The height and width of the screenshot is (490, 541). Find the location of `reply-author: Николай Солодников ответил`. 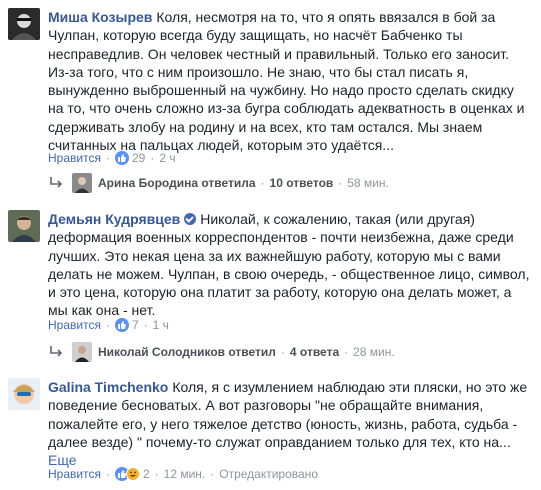

reply-author: Николай Солодников ответил is located at coordinates (187, 352).